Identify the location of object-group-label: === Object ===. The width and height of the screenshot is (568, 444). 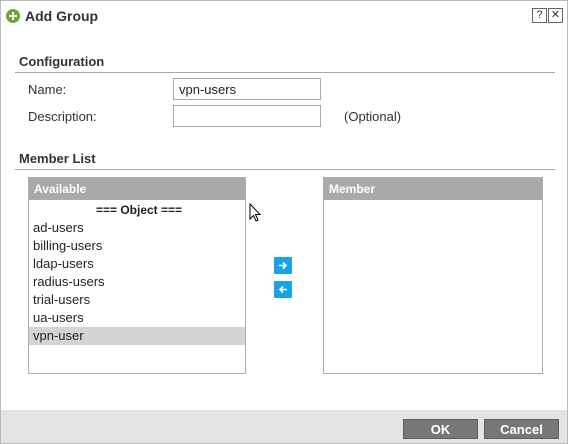
(139, 210).